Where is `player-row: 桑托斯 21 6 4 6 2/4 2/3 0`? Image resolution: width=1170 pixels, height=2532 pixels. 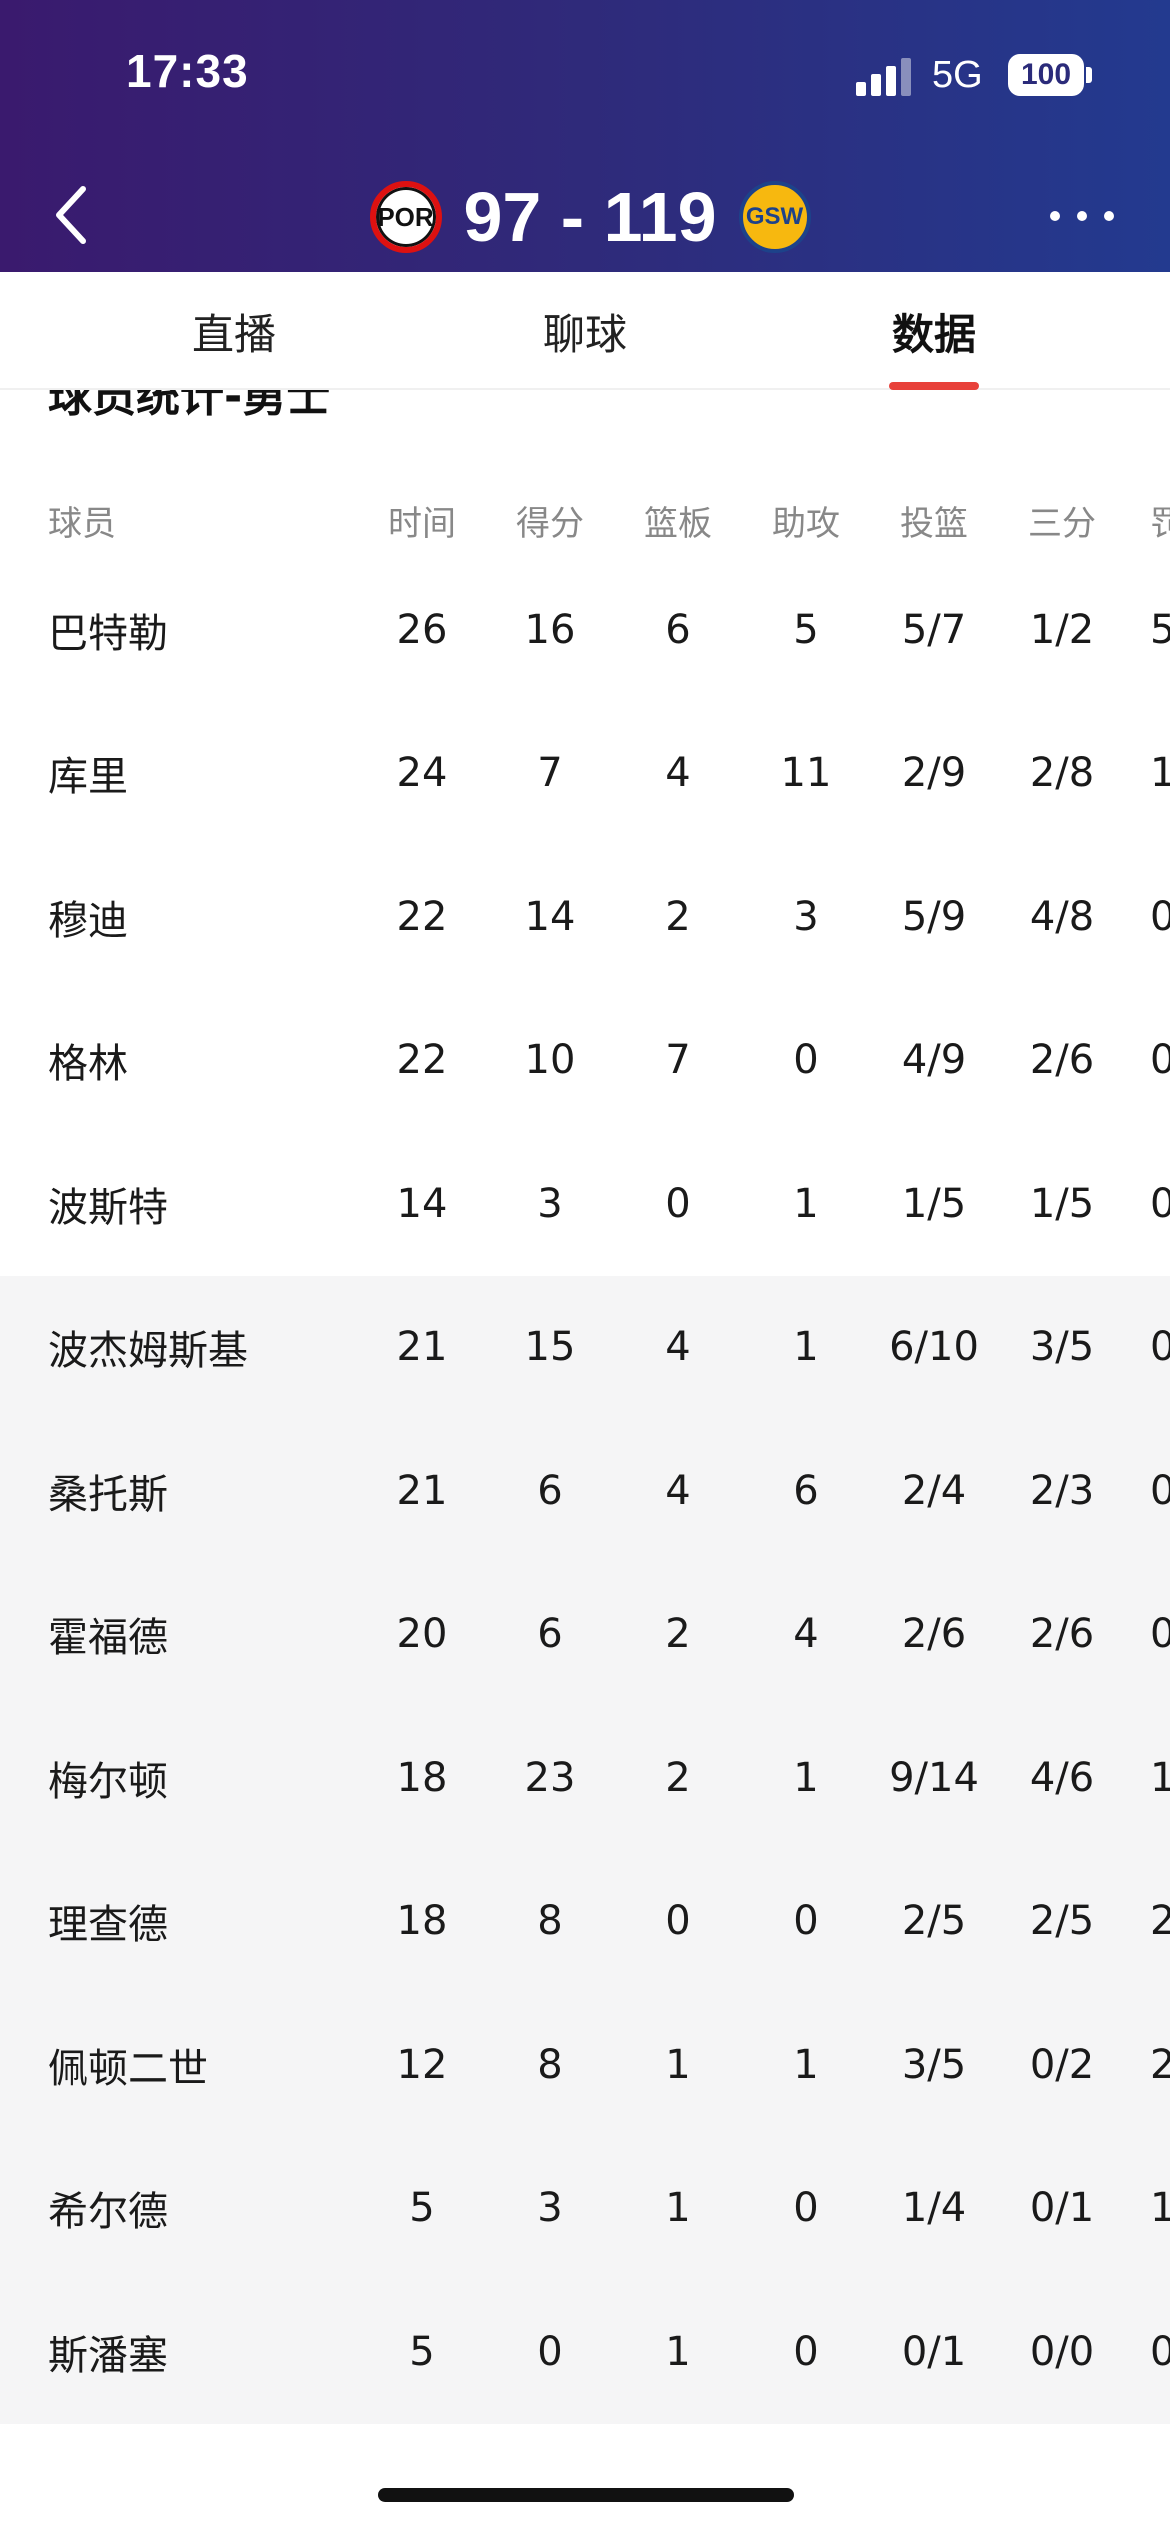
player-row: 桑托斯 21 6 4 6 2/4 2/3 0 is located at coordinates (585, 1491).